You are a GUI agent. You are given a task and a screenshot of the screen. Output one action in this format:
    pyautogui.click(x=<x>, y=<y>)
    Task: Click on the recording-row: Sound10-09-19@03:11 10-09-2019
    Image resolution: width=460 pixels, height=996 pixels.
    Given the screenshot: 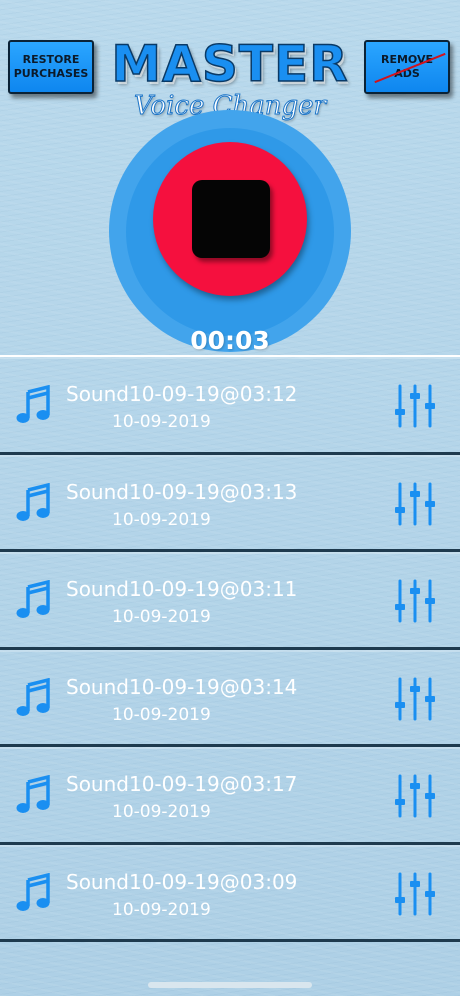 What is the action you would take?
    pyautogui.click(x=230, y=601)
    